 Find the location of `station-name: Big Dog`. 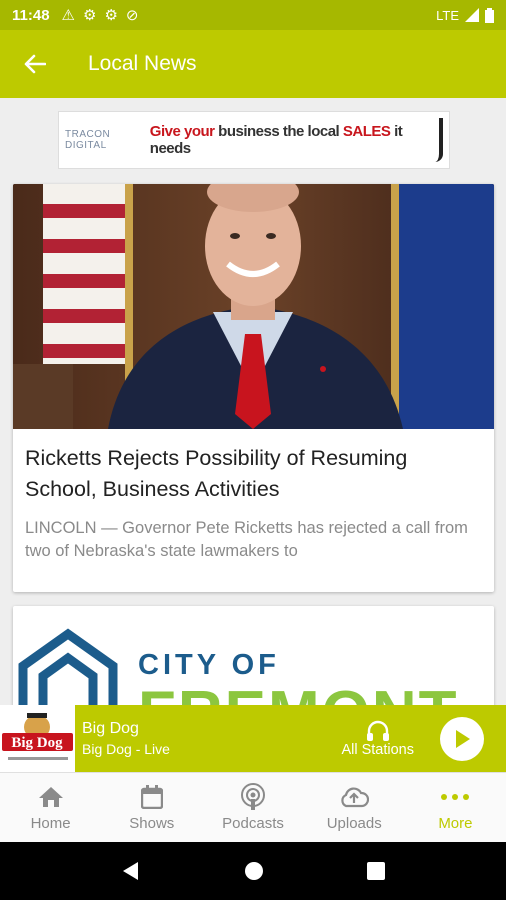

station-name: Big Dog is located at coordinates (110, 728).